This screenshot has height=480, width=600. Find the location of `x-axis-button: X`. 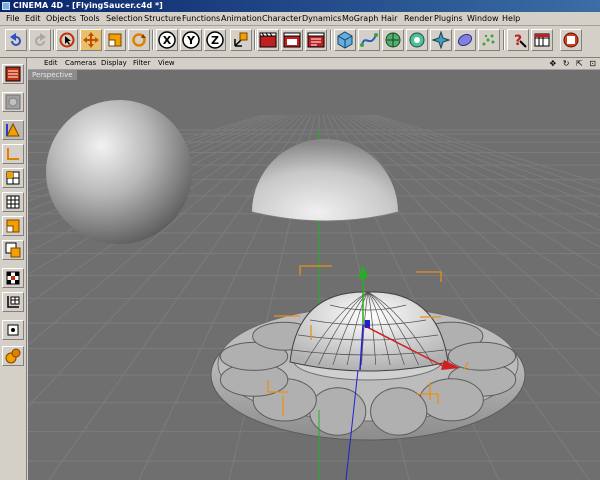

x-axis-button: X is located at coordinates (167, 40).